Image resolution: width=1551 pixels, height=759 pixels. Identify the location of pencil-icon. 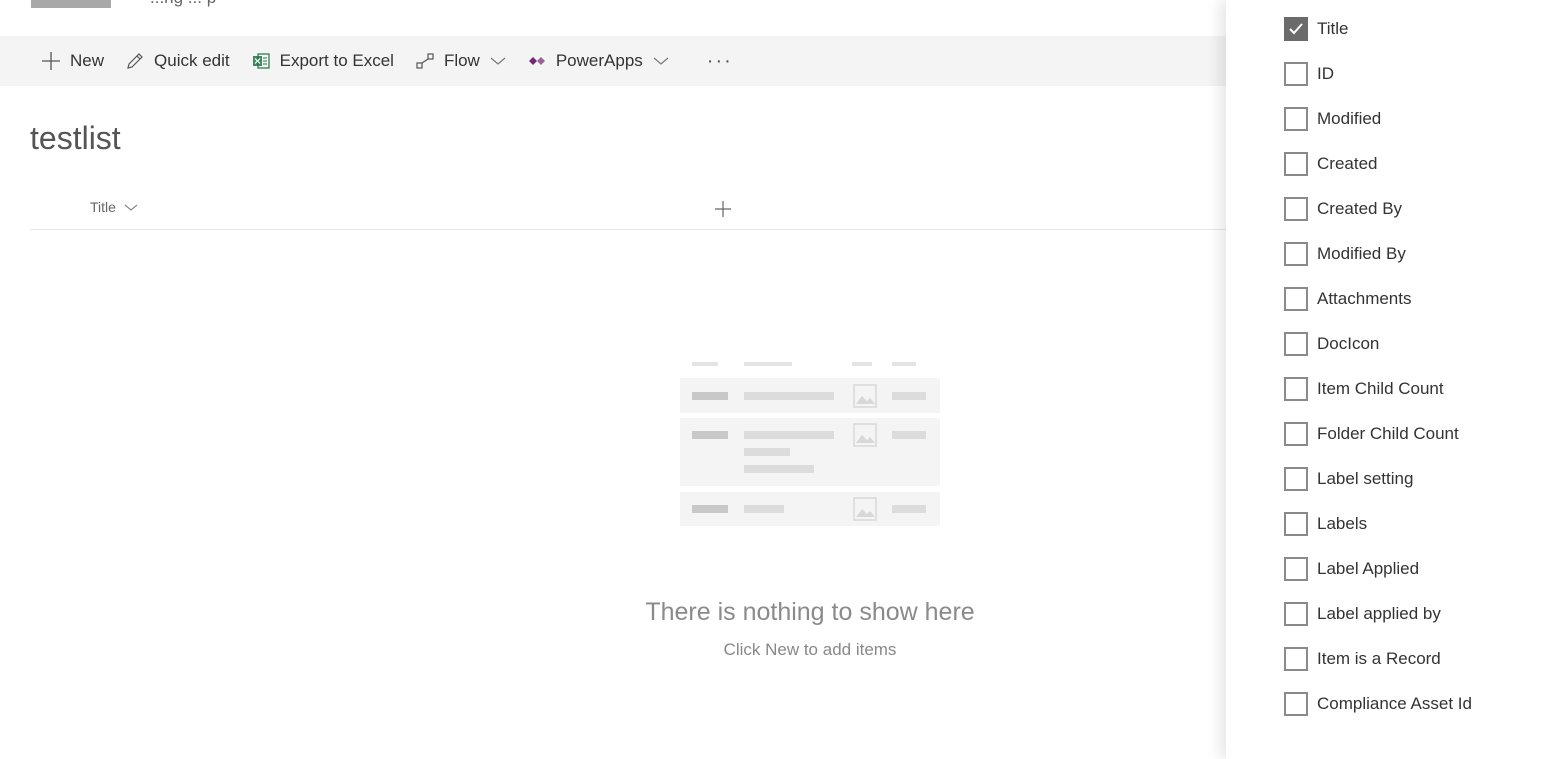
(135, 61).